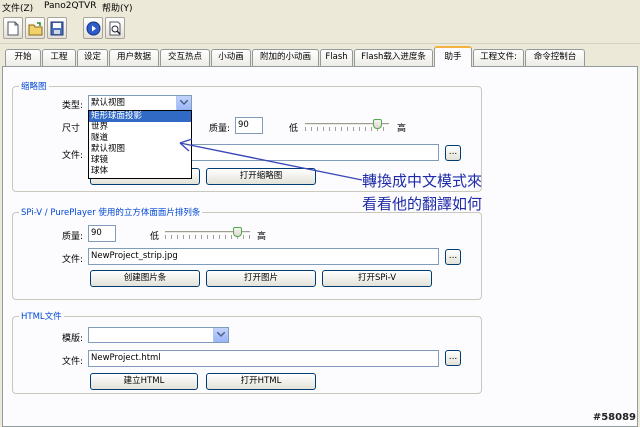 This screenshot has width=640, height=427. Describe the element at coordinates (462, 193) in the screenshot. I see `annotation-note: 轉換成中文模式來 看看他的翻譯如何` at that location.